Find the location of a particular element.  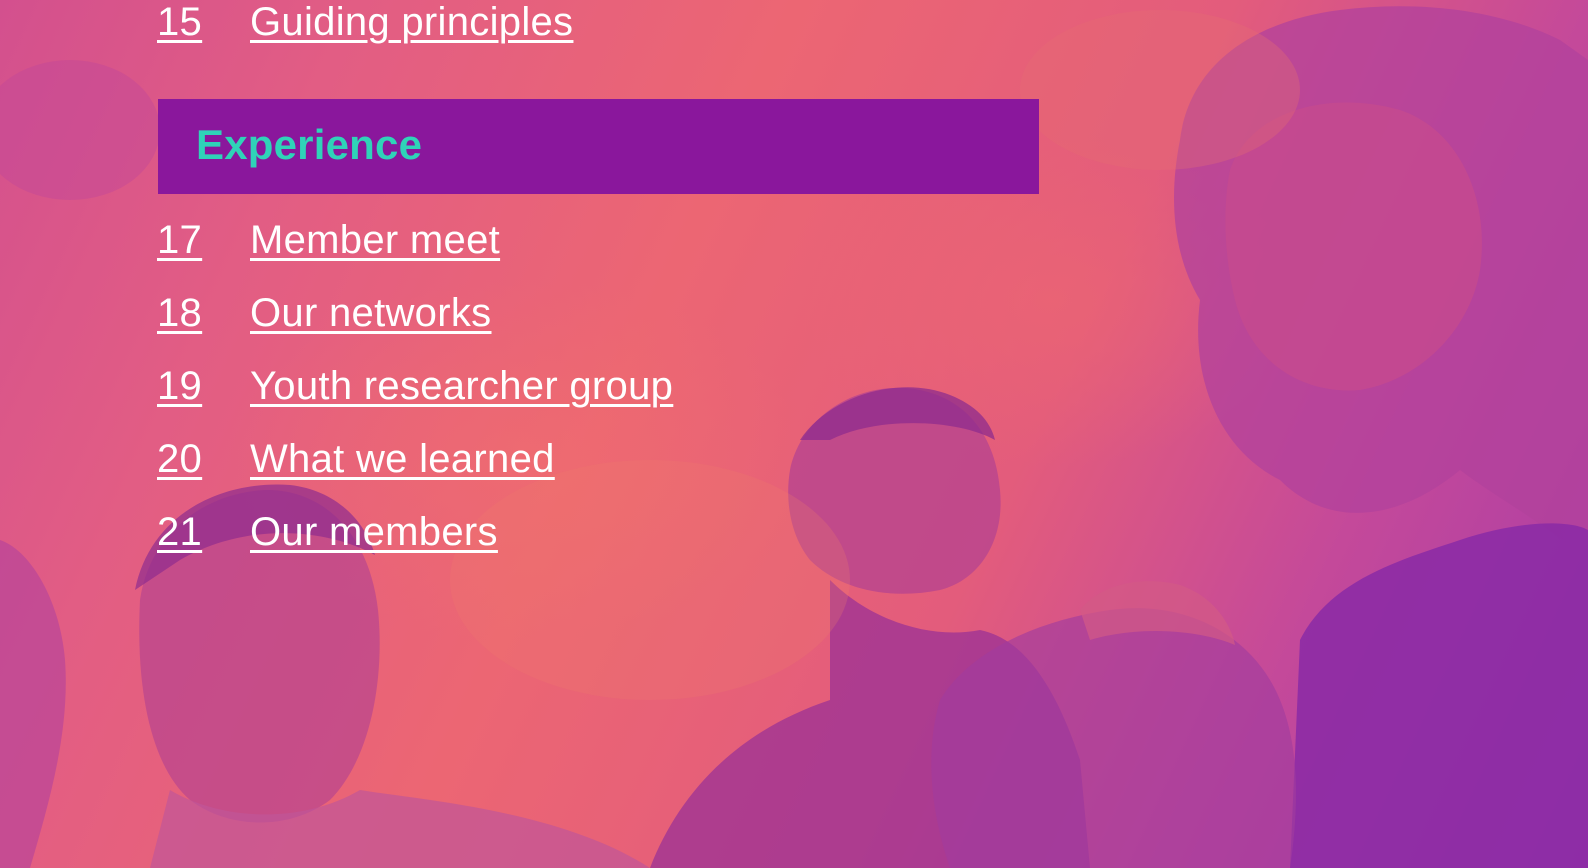

toc-item-label: Member meet is located at coordinates (375, 240).